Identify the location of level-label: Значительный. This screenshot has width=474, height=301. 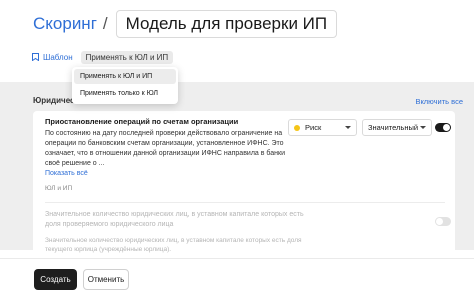
(393, 127).